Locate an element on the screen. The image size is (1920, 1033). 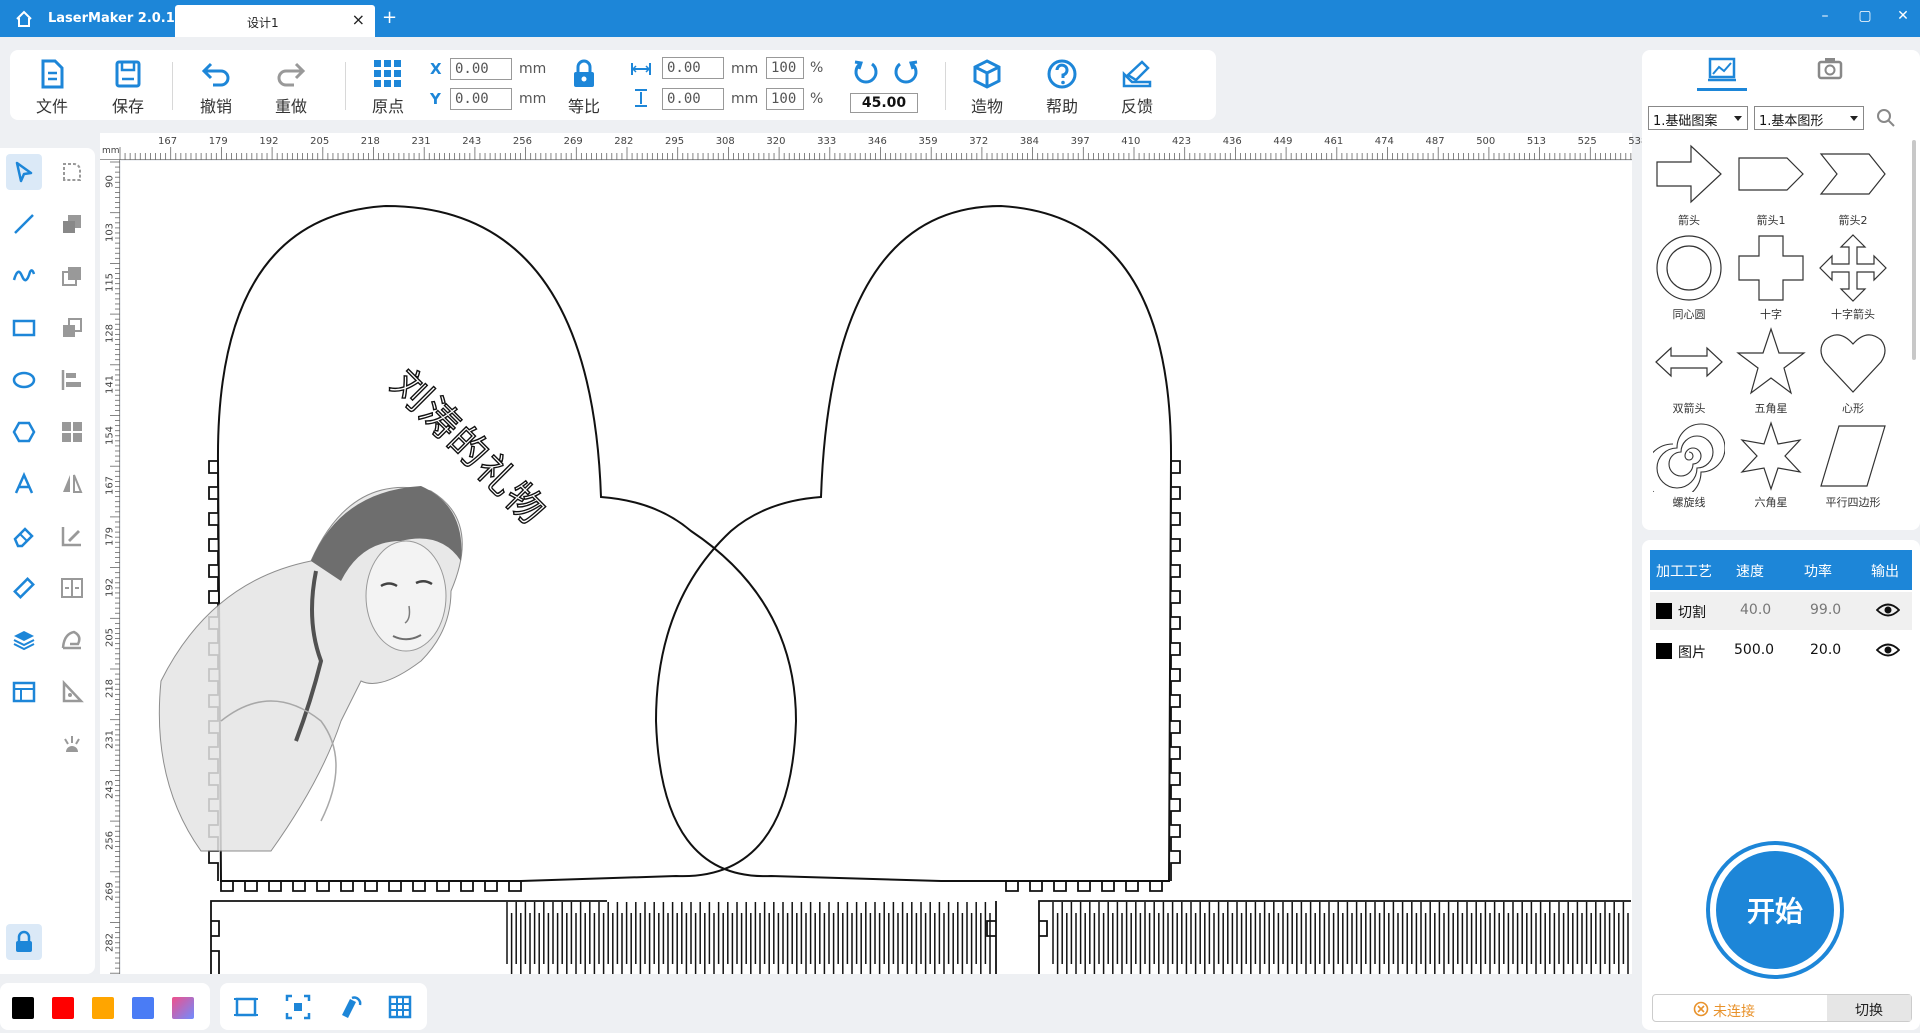
shape-five-star: 五角星 is located at coordinates (1771, 373).